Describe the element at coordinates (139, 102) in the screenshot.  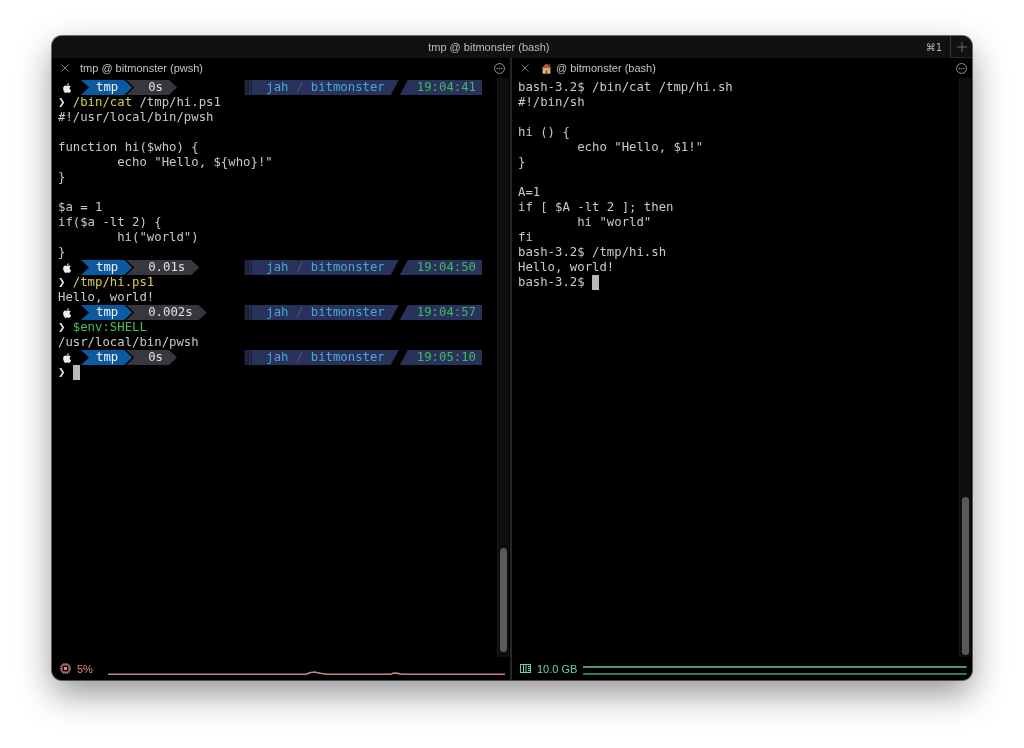
I see `command-line: ❯ /bin/cat /tmp/hi.ps1` at that location.